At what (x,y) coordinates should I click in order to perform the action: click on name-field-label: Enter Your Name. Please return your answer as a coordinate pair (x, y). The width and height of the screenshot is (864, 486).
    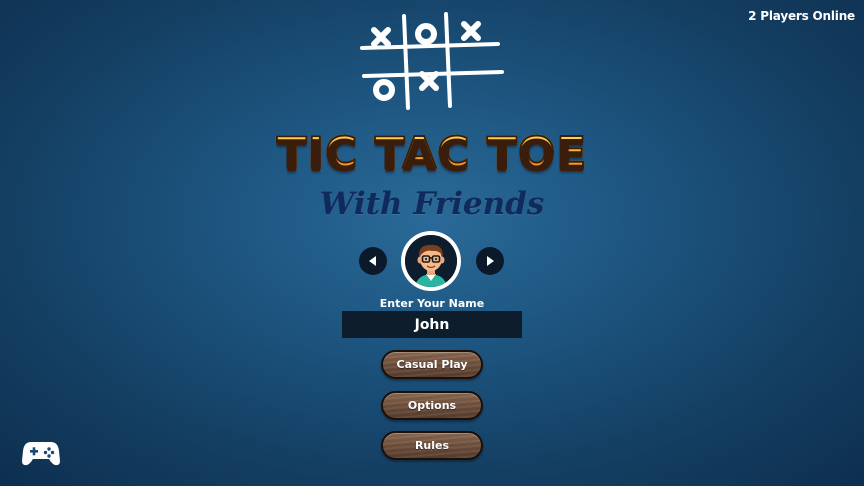
    Looking at the image, I should click on (432, 303).